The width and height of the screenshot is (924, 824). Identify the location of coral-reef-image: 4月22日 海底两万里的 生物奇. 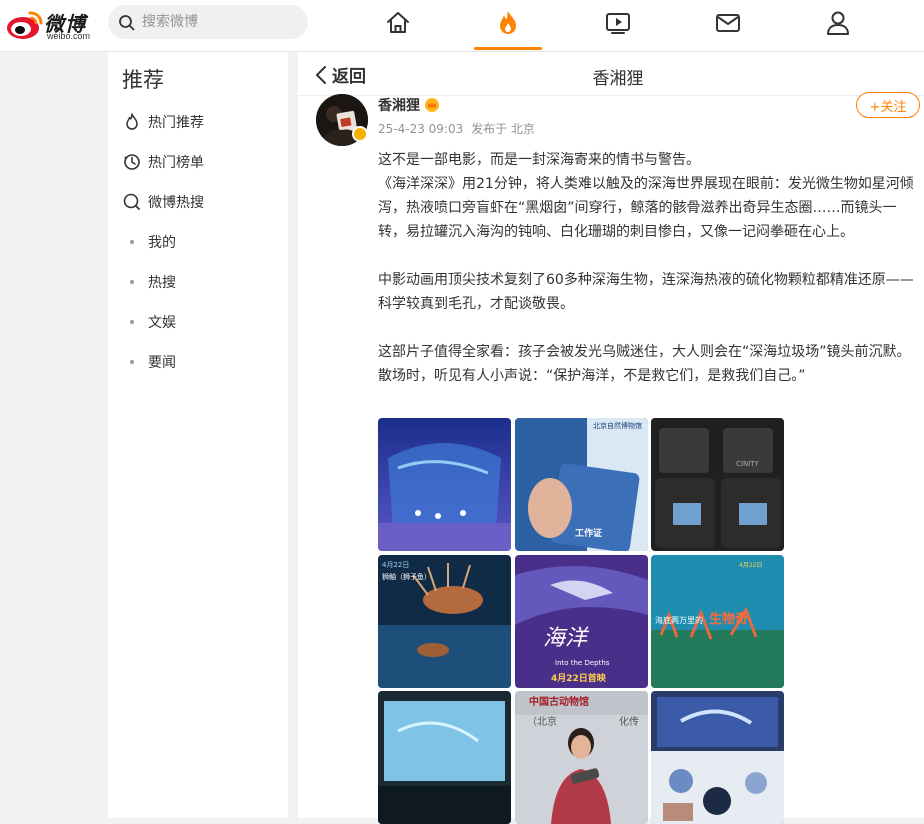
(717, 621).